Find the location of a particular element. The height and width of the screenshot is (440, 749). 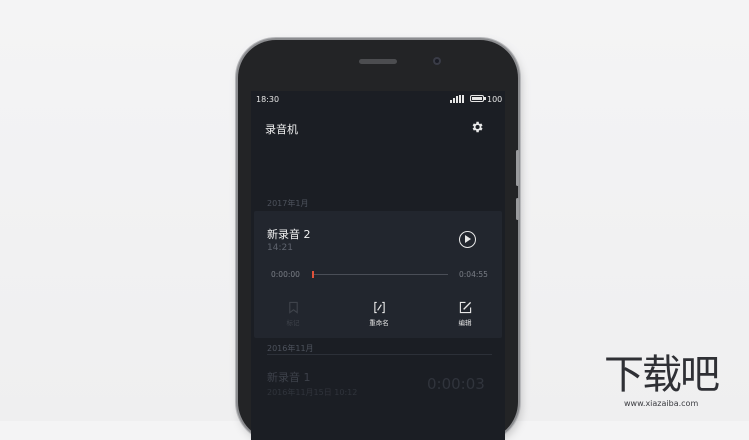

progress-track is located at coordinates (380, 274).